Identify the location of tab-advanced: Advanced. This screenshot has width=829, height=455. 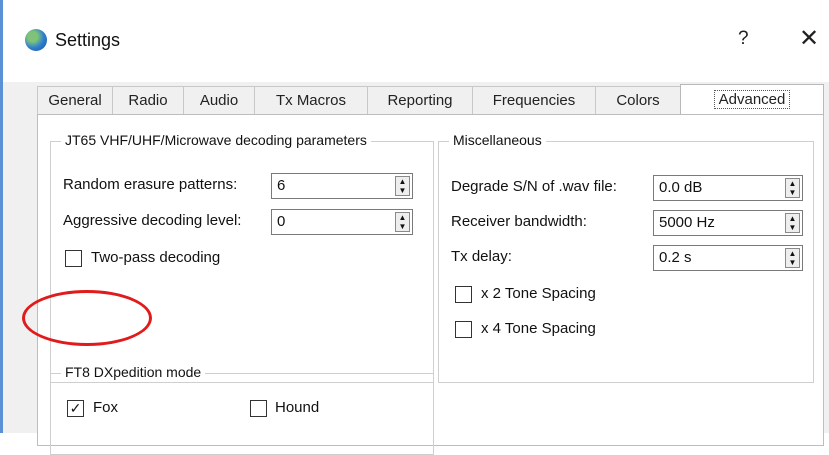
(752, 99).